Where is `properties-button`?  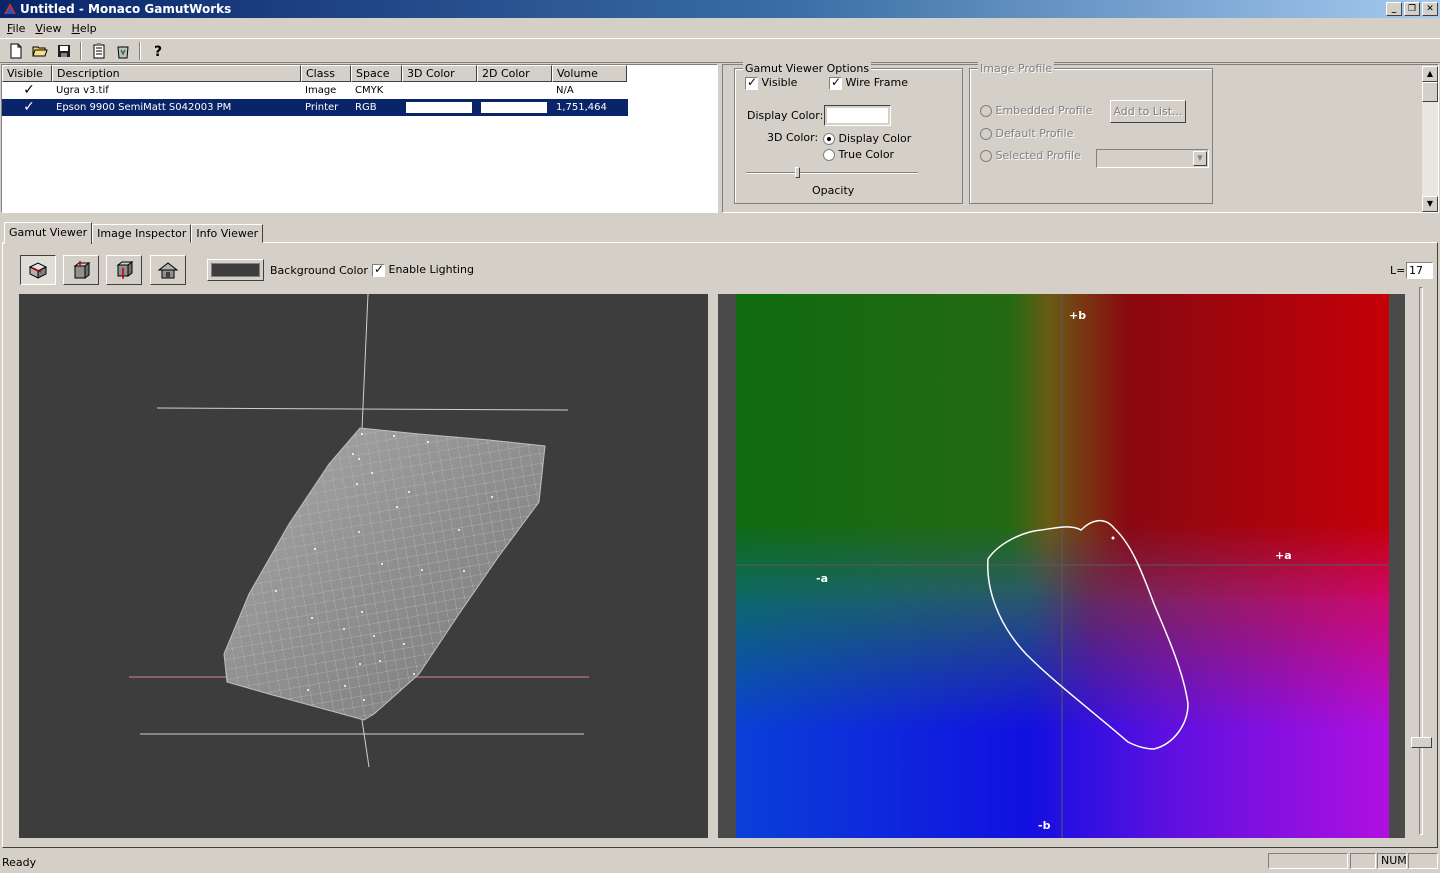
properties-button is located at coordinates (98, 51).